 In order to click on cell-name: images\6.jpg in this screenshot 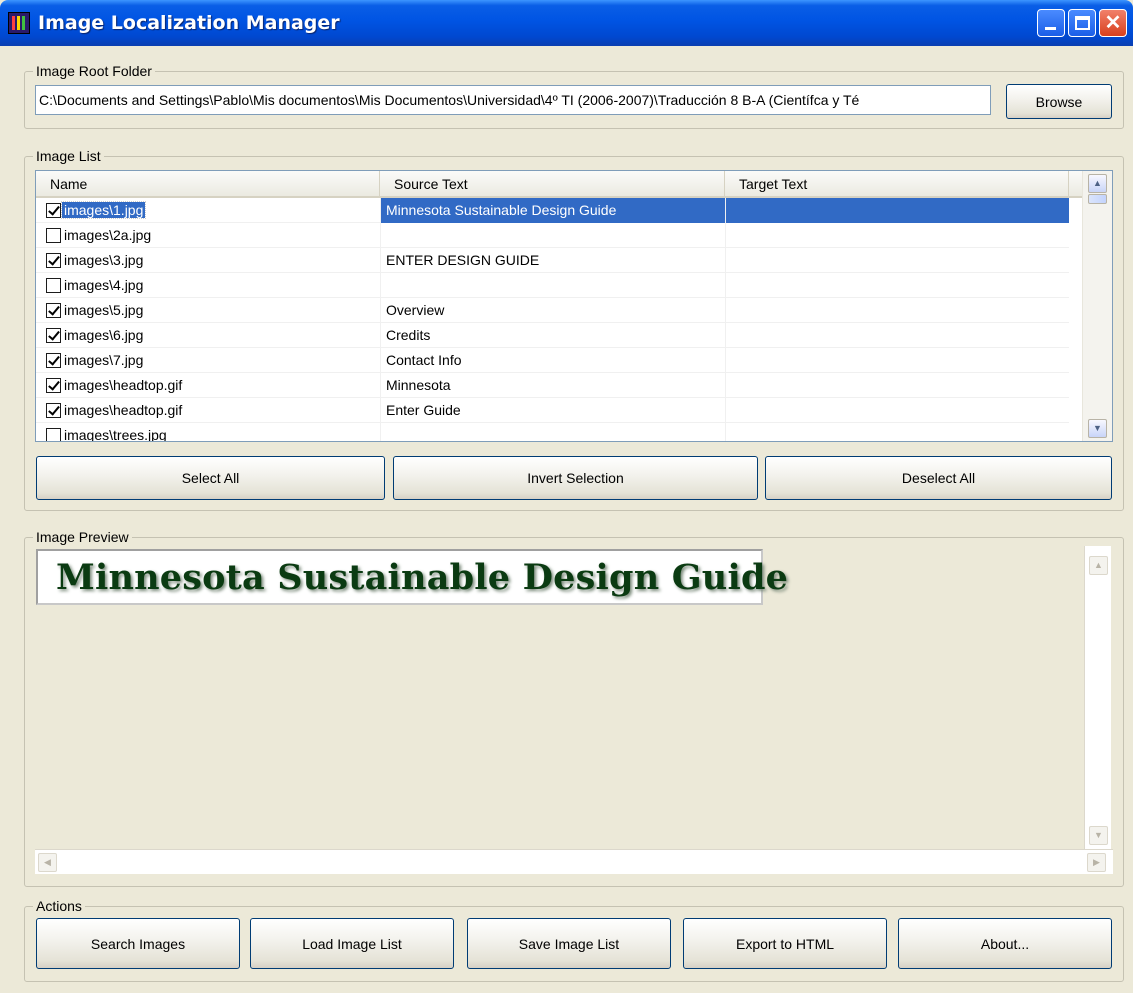, I will do `click(208, 335)`.